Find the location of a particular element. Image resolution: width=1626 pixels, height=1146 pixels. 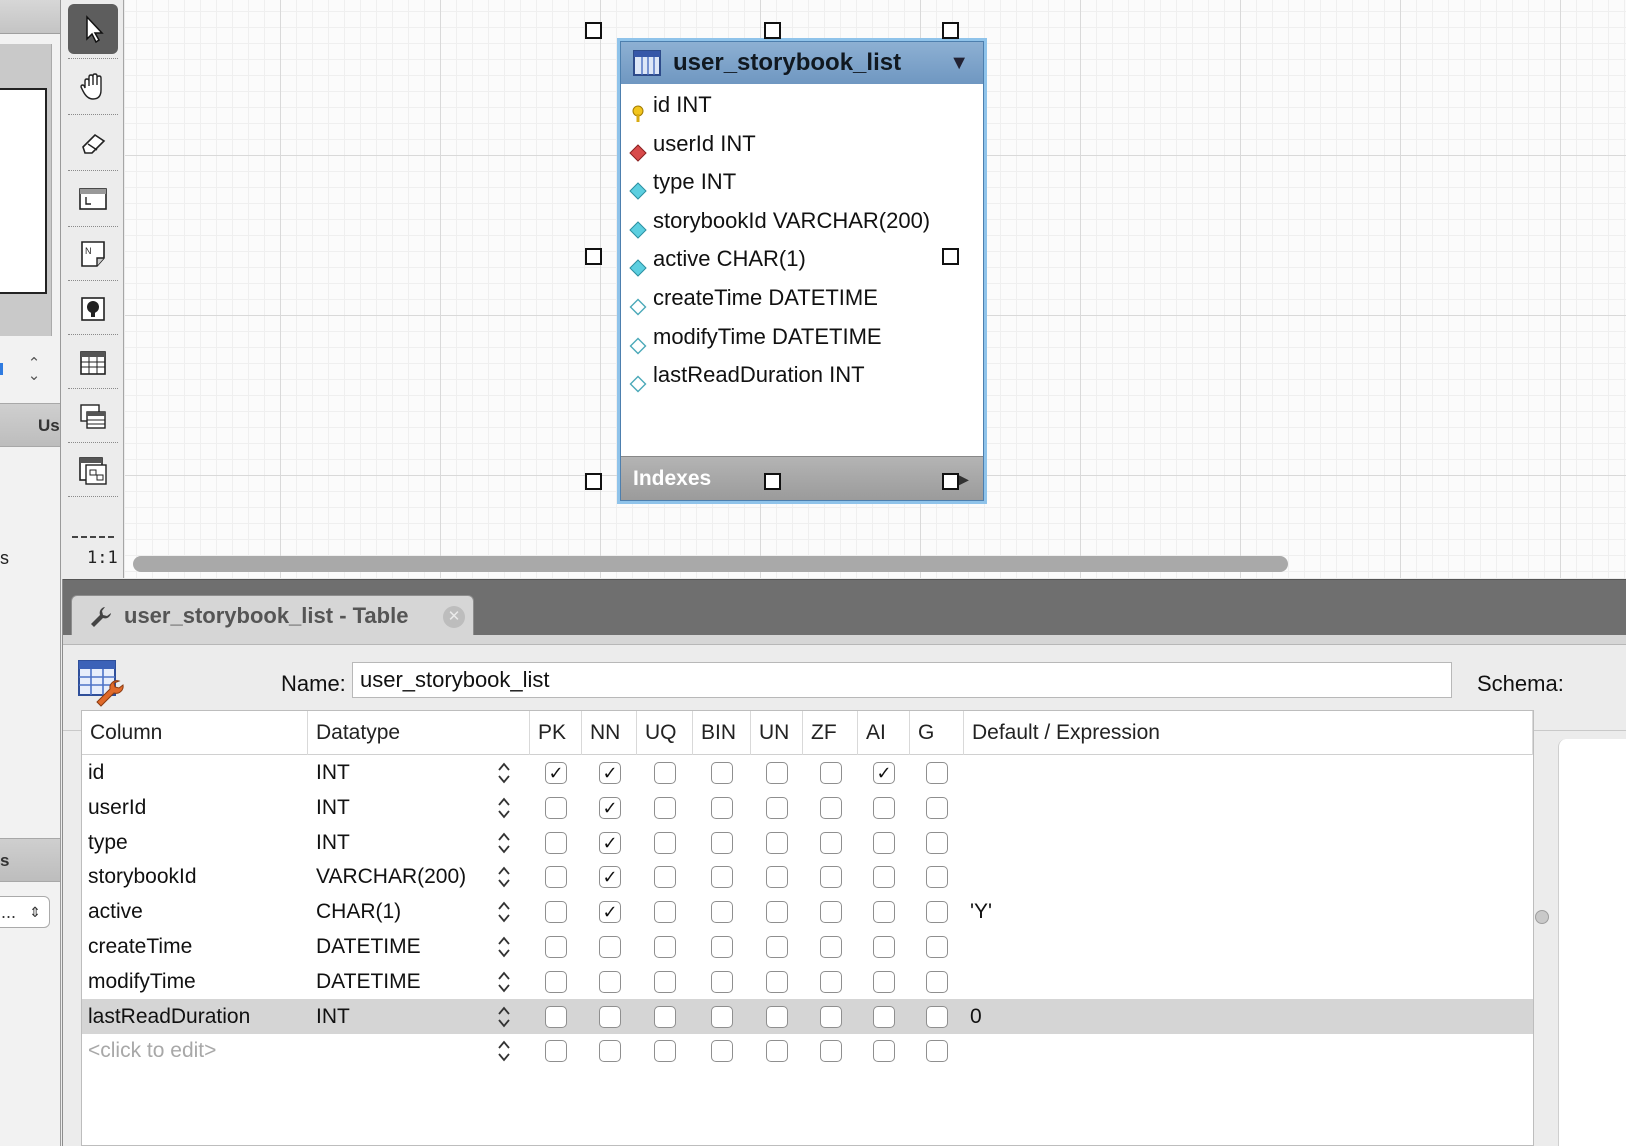

table-row: lastReadDuration INT 0 is located at coordinates (807, 1016).